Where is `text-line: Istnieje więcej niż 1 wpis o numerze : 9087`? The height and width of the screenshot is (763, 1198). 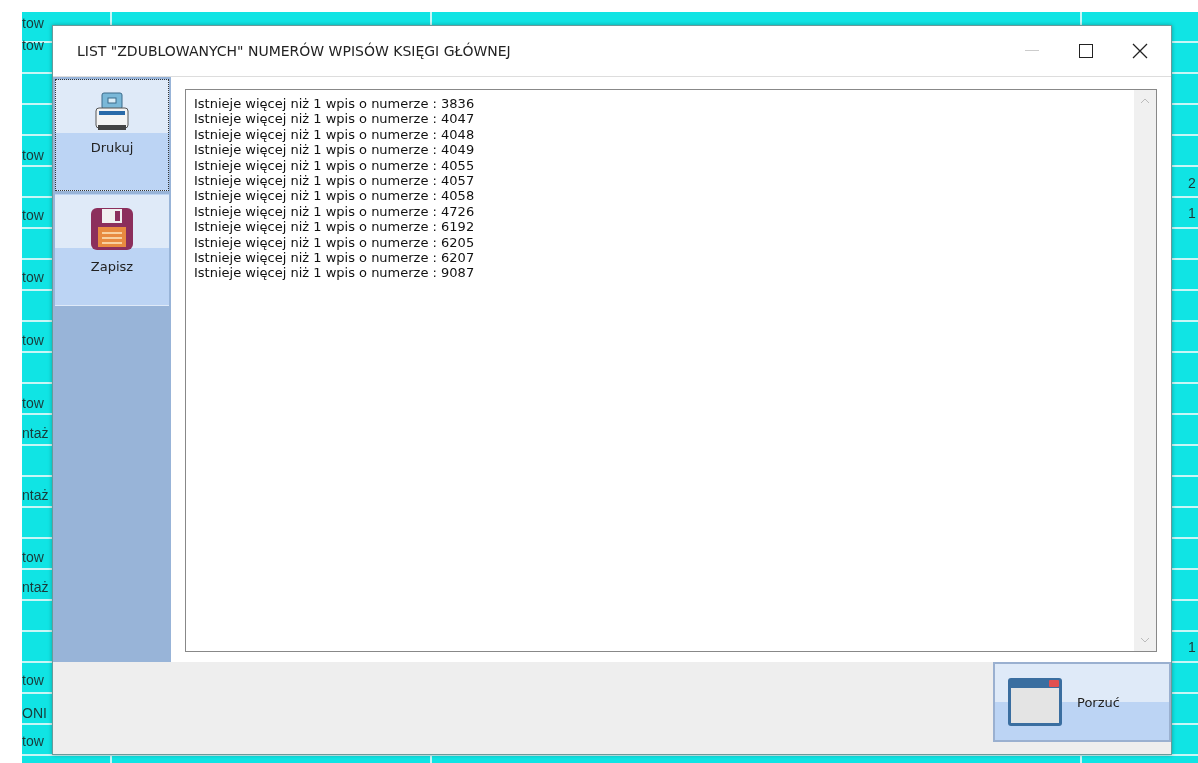 text-line: Istnieje więcej niż 1 wpis o numerze : 9087 is located at coordinates (335, 273).